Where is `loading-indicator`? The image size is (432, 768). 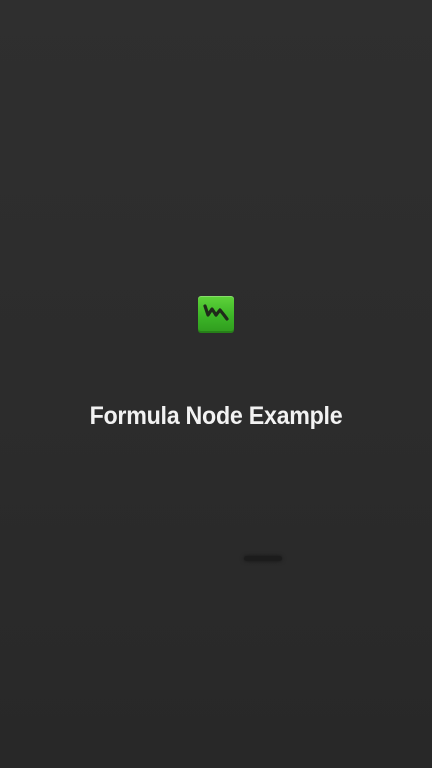
loading-indicator is located at coordinates (263, 558).